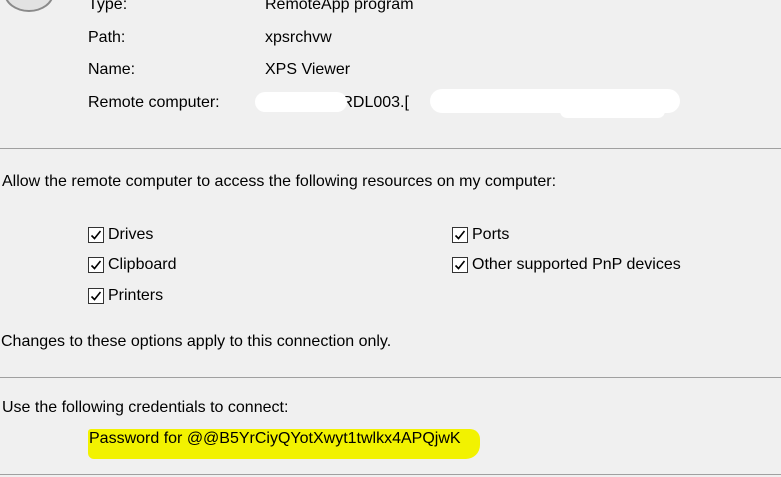 Image resolution: width=781 pixels, height=477 pixels. What do you see at coordinates (576, 264) in the screenshot?
I see `pnp-devices-label: Other supported PnP devices` at bounding box center [576, 264].